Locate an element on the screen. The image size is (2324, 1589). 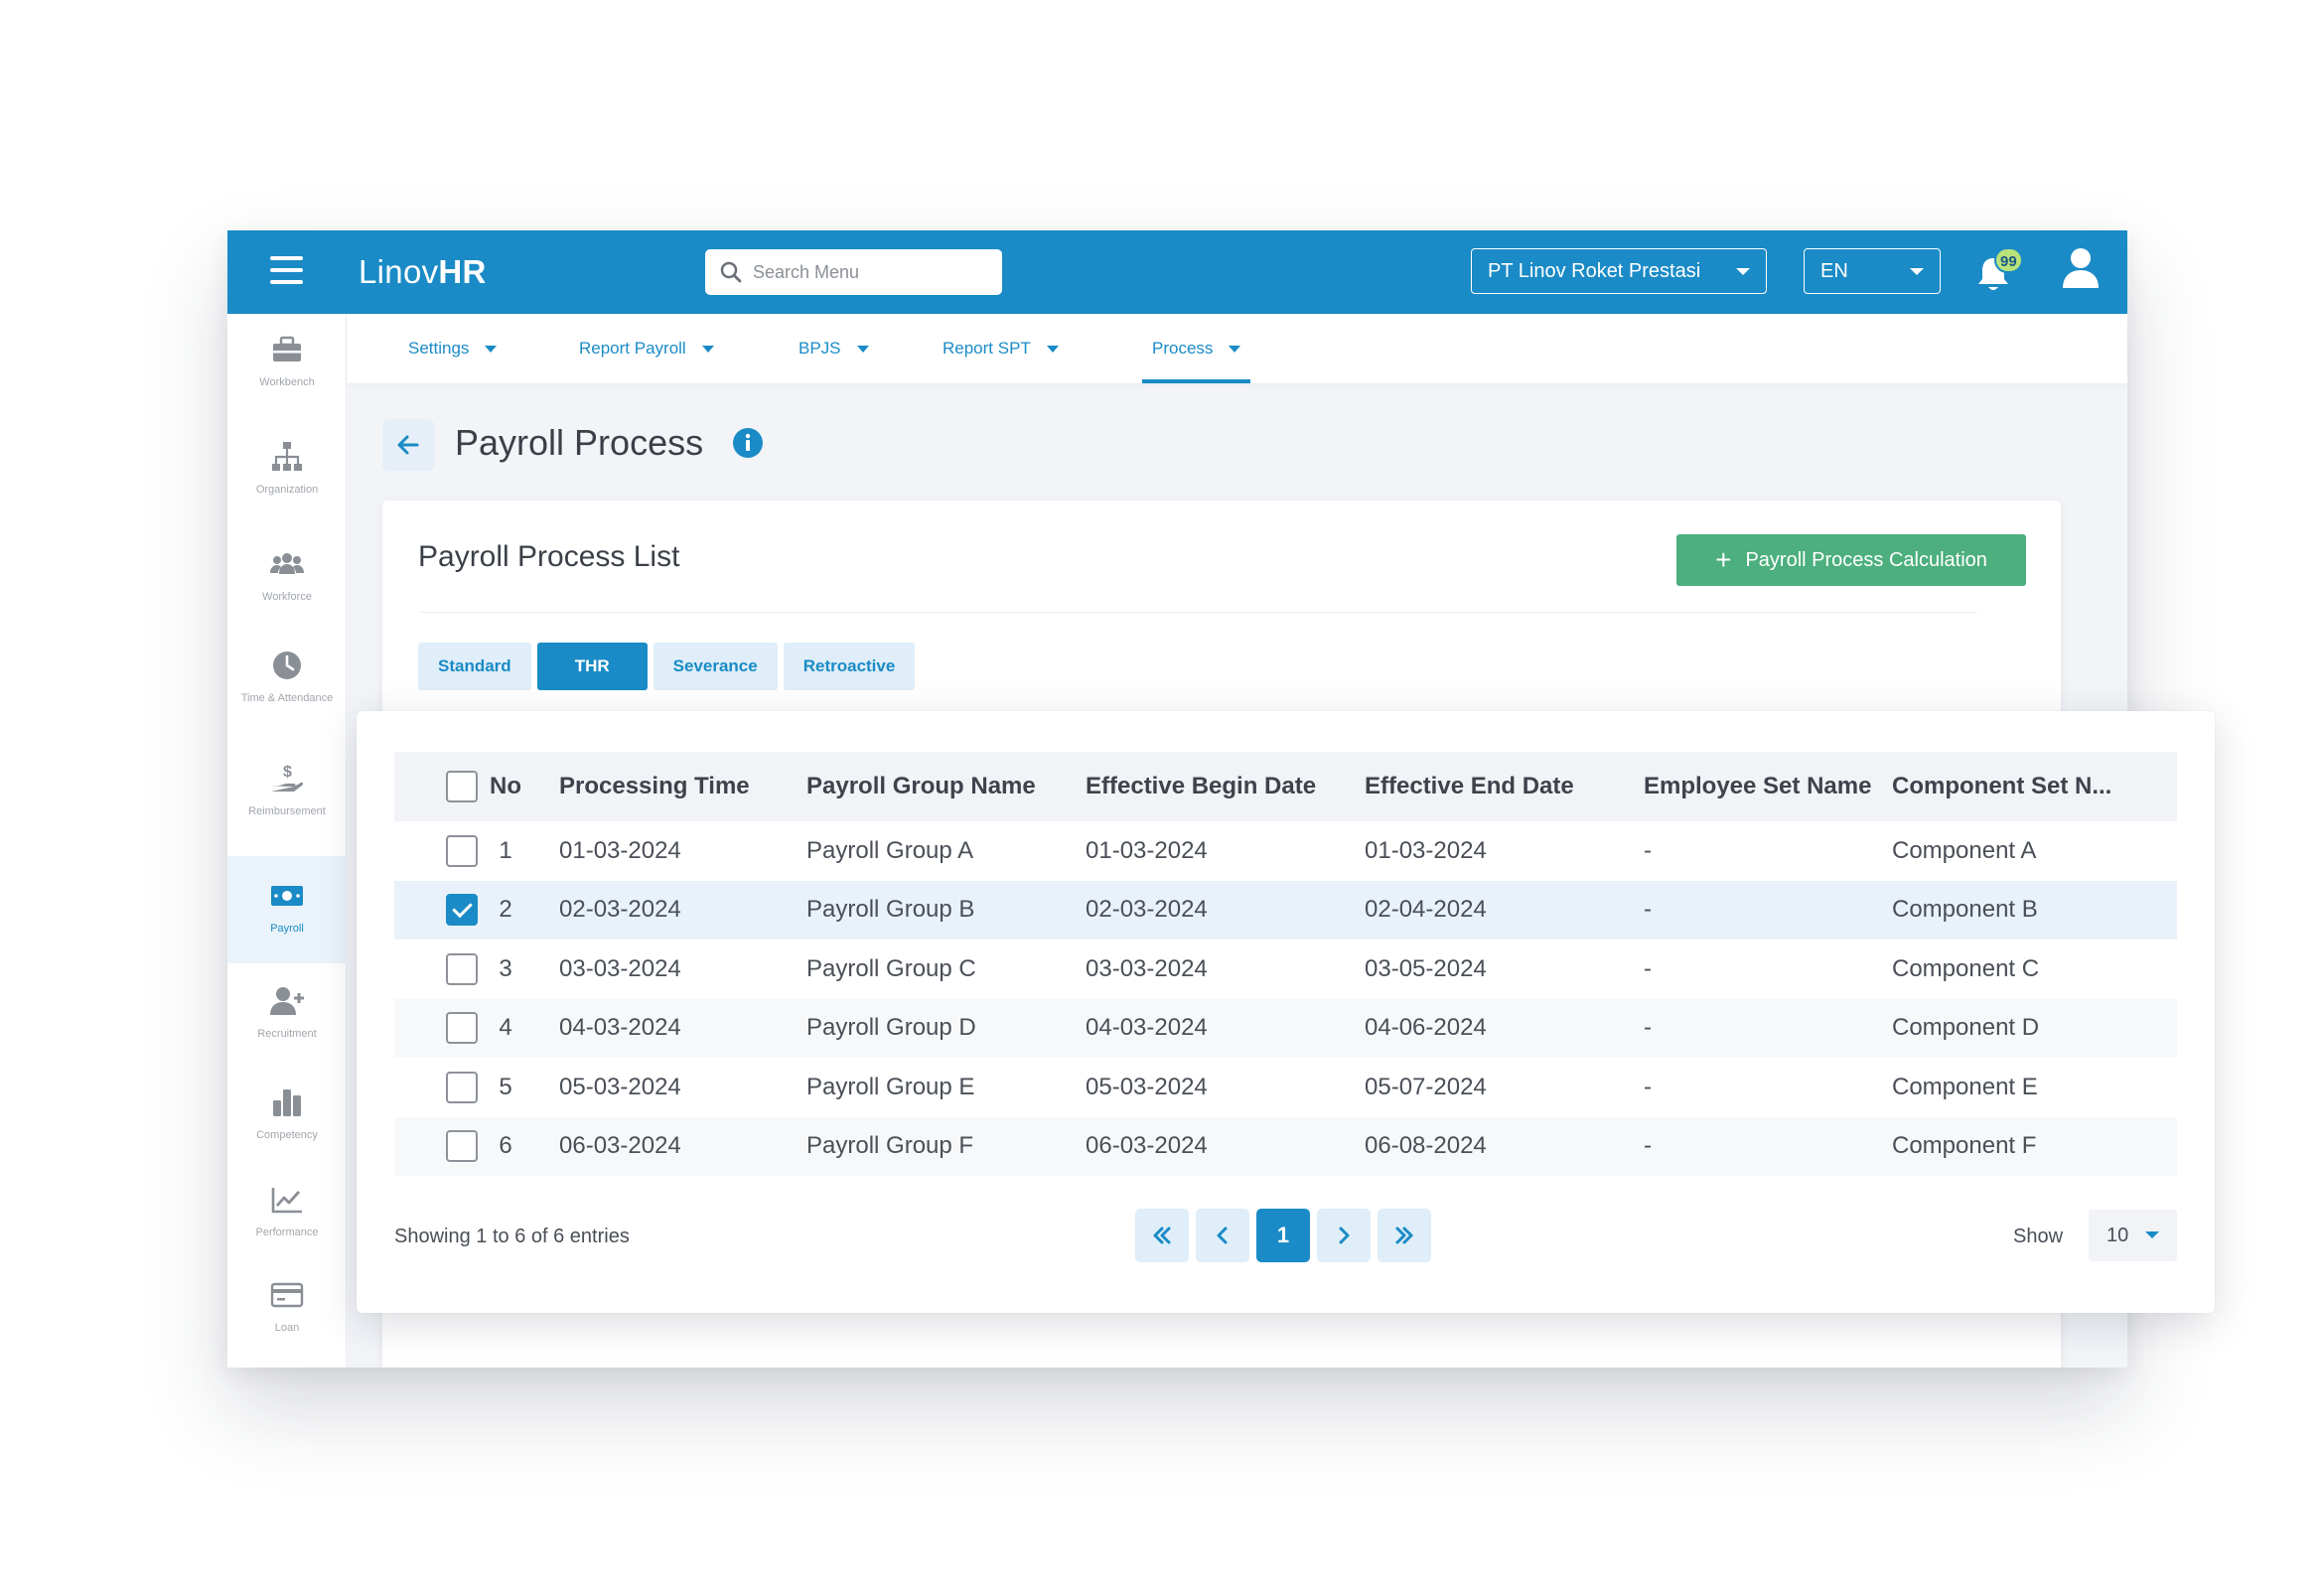
sidebar-item-recruitment: Recruitment is located at coordinates (287, 1033).